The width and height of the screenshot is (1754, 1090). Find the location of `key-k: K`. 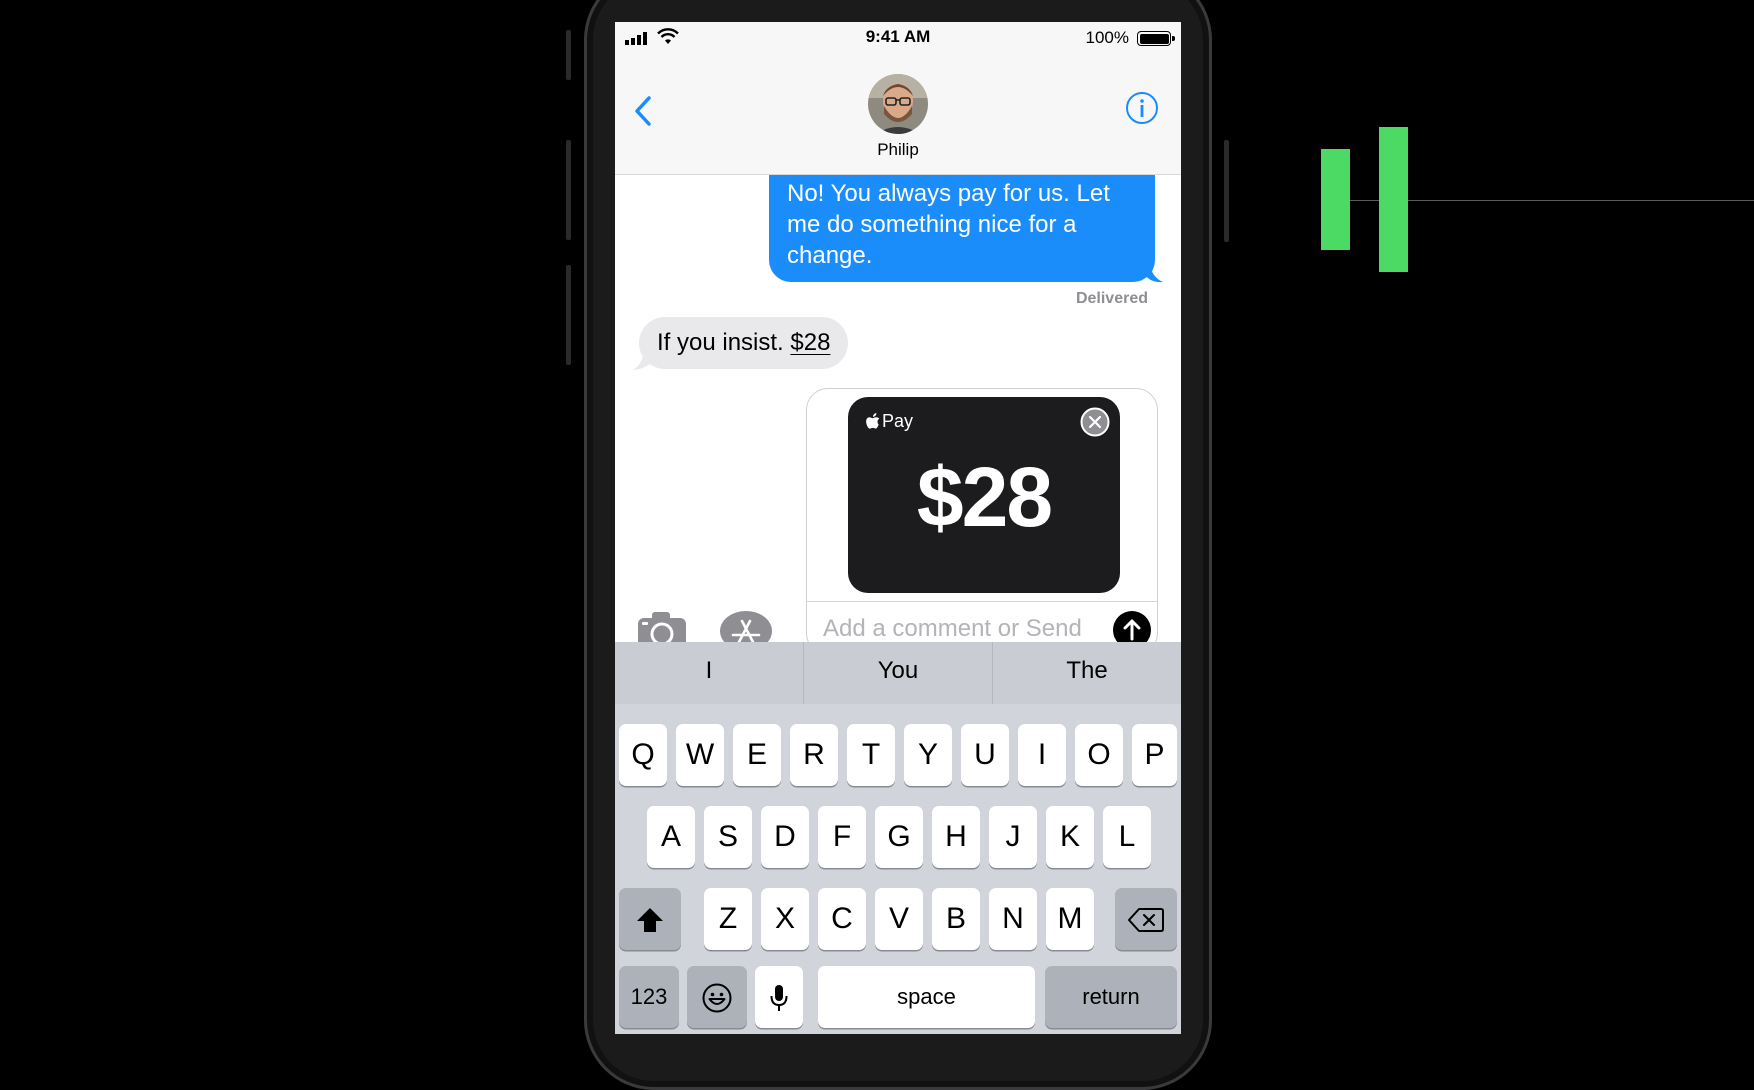

key-k: K is located at coordinates (1070, 837).